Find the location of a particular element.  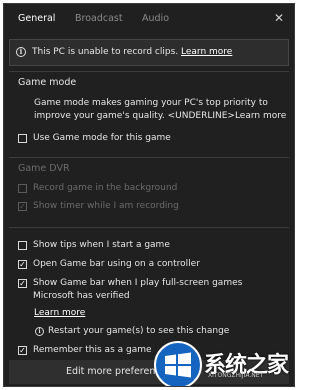

banner-learn-more-link: Learn more is located at coordinates (206, 52).